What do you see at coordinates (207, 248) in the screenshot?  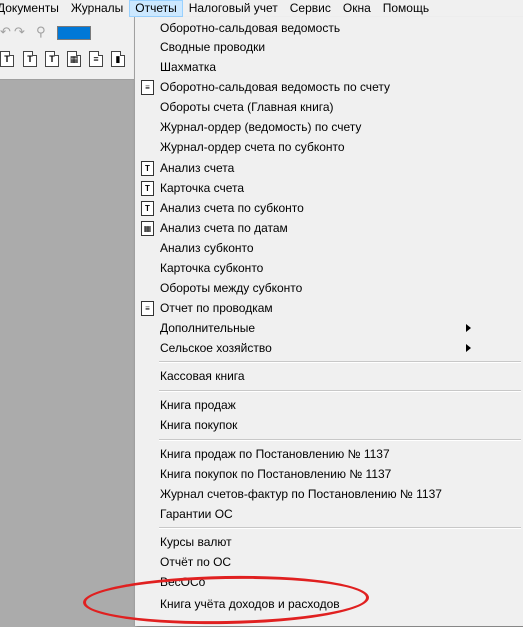 I see `menu-item-label: Анализ субконто` at bounding box center [207, 248].